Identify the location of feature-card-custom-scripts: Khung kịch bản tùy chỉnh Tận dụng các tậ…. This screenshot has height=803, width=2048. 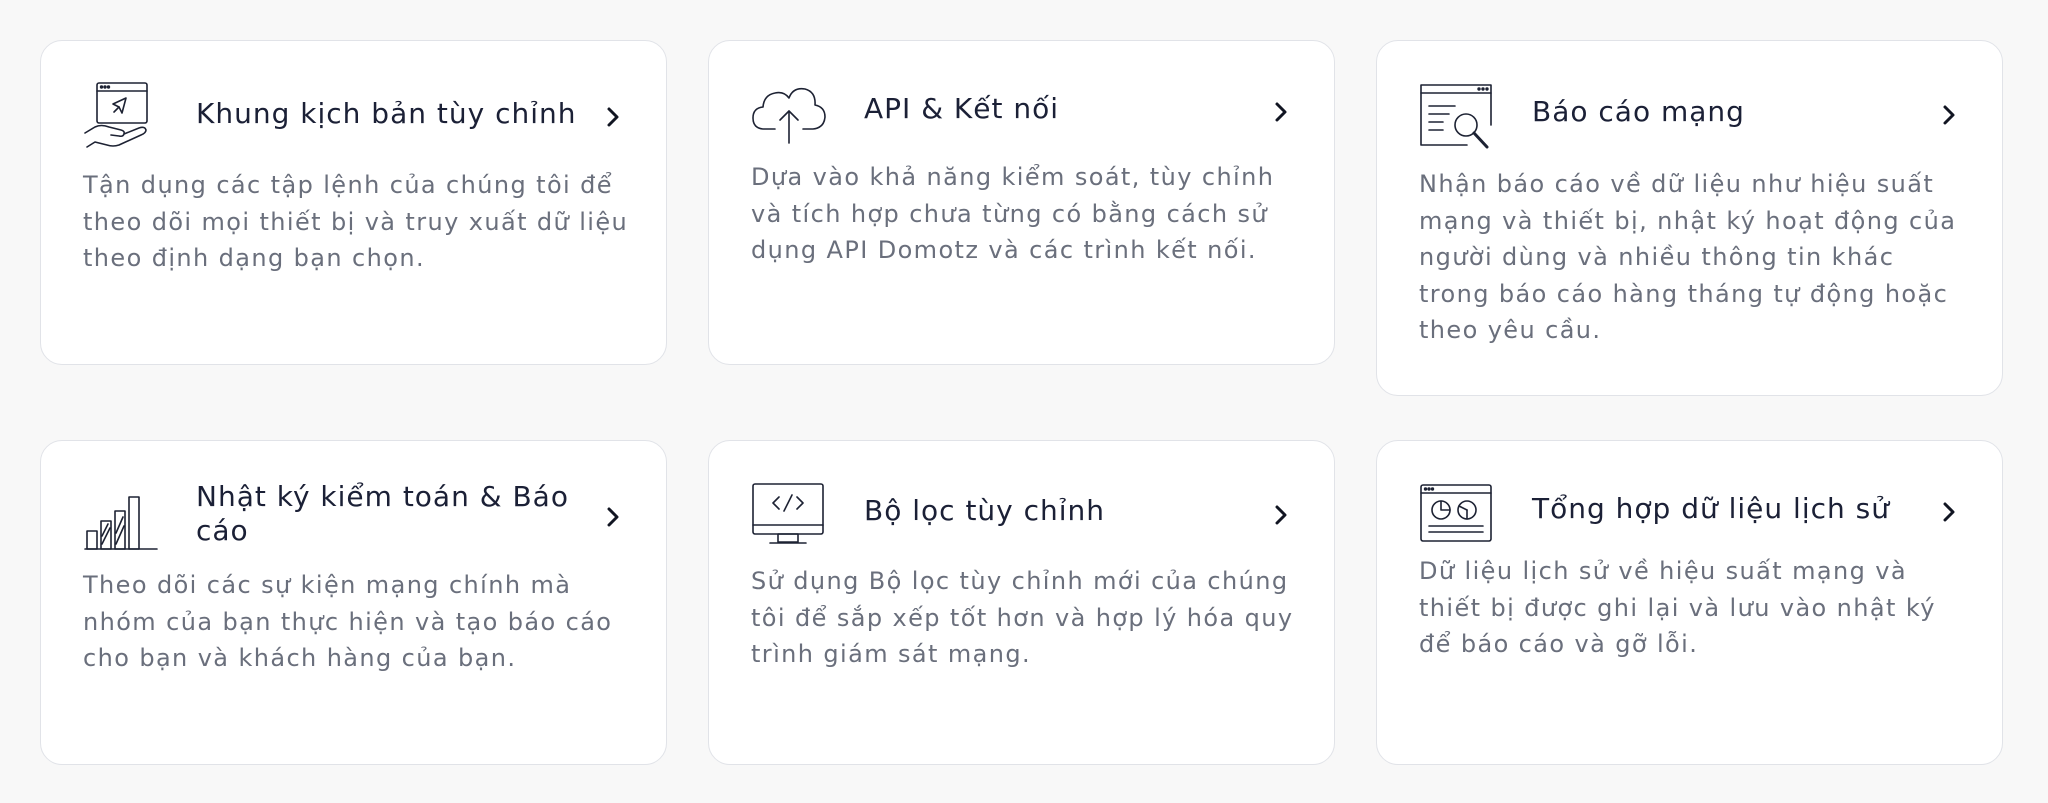
(353, 202).